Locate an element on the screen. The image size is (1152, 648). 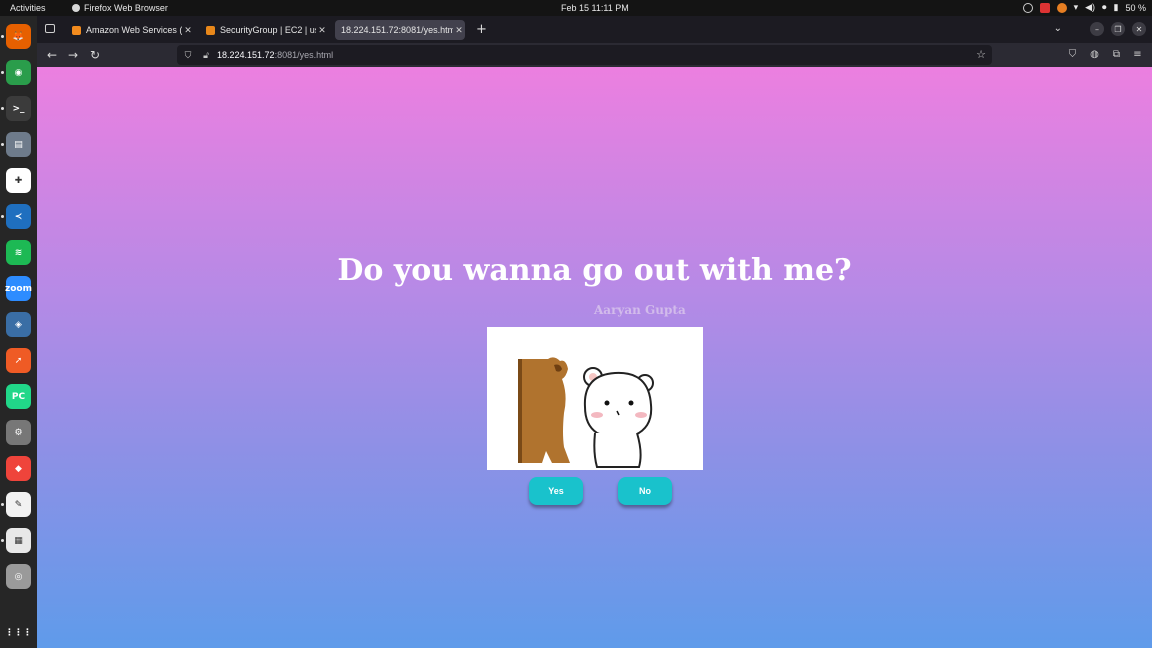
back-button: ← is located at coordinates (52, 55).